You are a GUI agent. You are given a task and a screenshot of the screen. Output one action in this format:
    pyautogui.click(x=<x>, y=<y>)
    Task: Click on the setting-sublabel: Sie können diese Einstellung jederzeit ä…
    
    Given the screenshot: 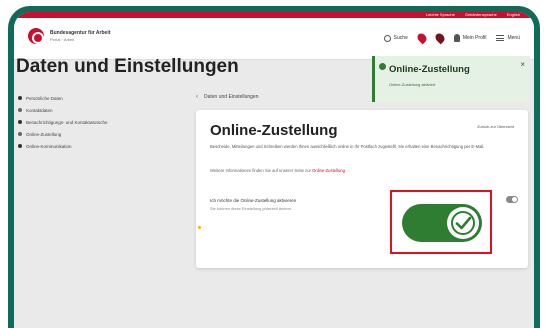 What is the action you would take?
    pyautogui.click(x=251, y=208)
    